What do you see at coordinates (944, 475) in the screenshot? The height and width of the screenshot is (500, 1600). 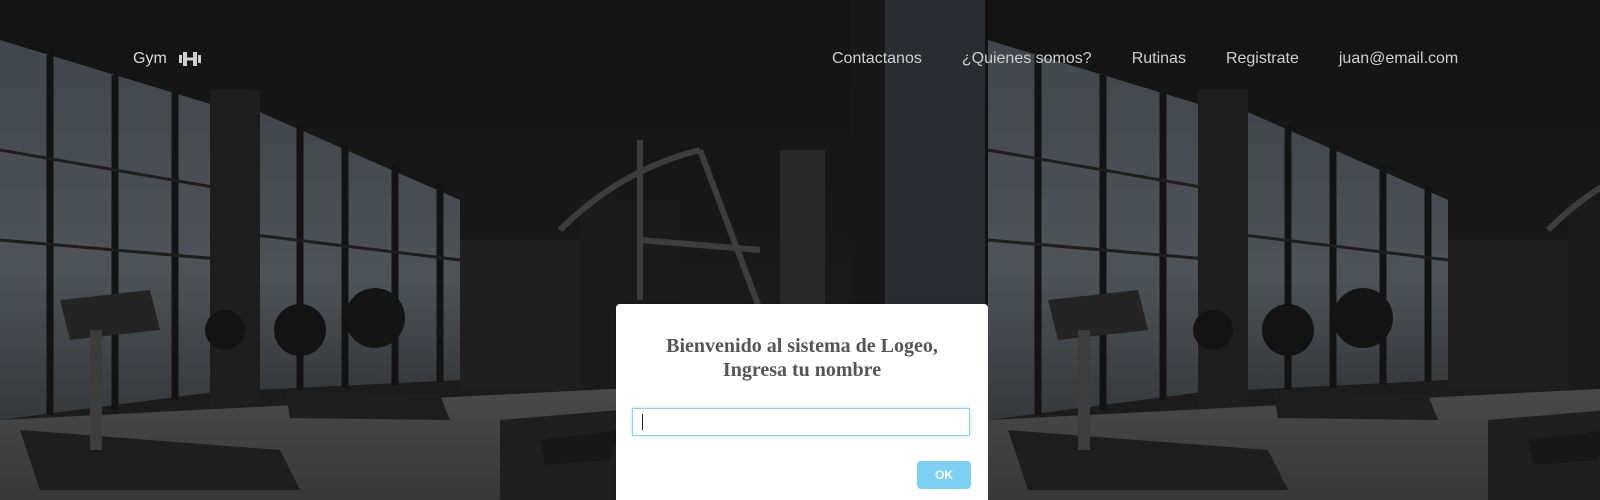 I see `ok-button: OK` at bounding box center [944, 475].